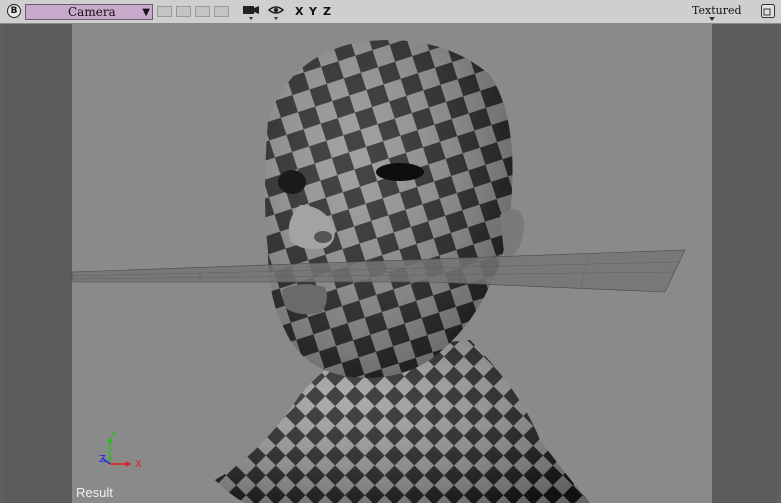 The width and height of the screenshot is (781, 503). I want to click on lips-mesh, so click(304, 299).